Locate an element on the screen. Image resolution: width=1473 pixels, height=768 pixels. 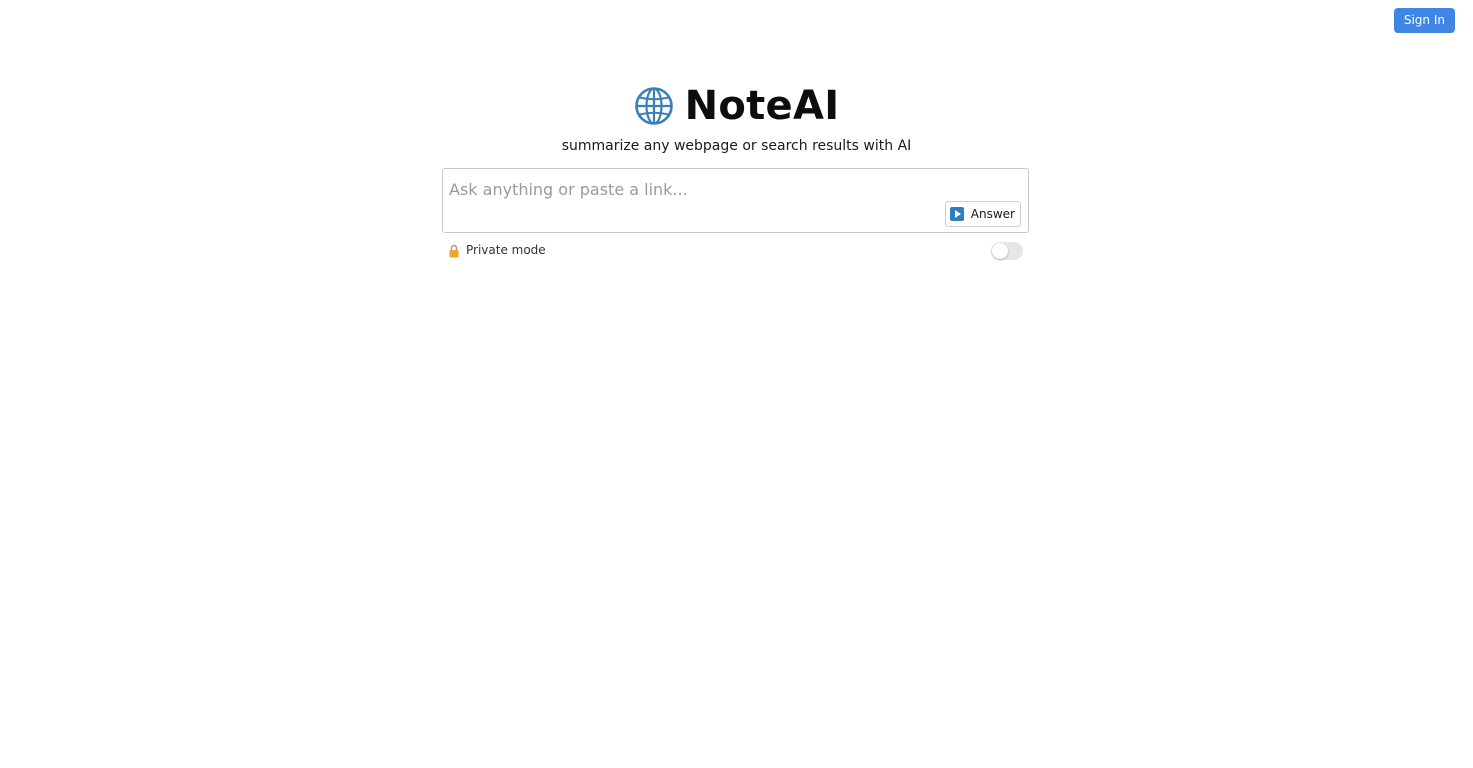
globe-icon is located at coordinates (653, 106).